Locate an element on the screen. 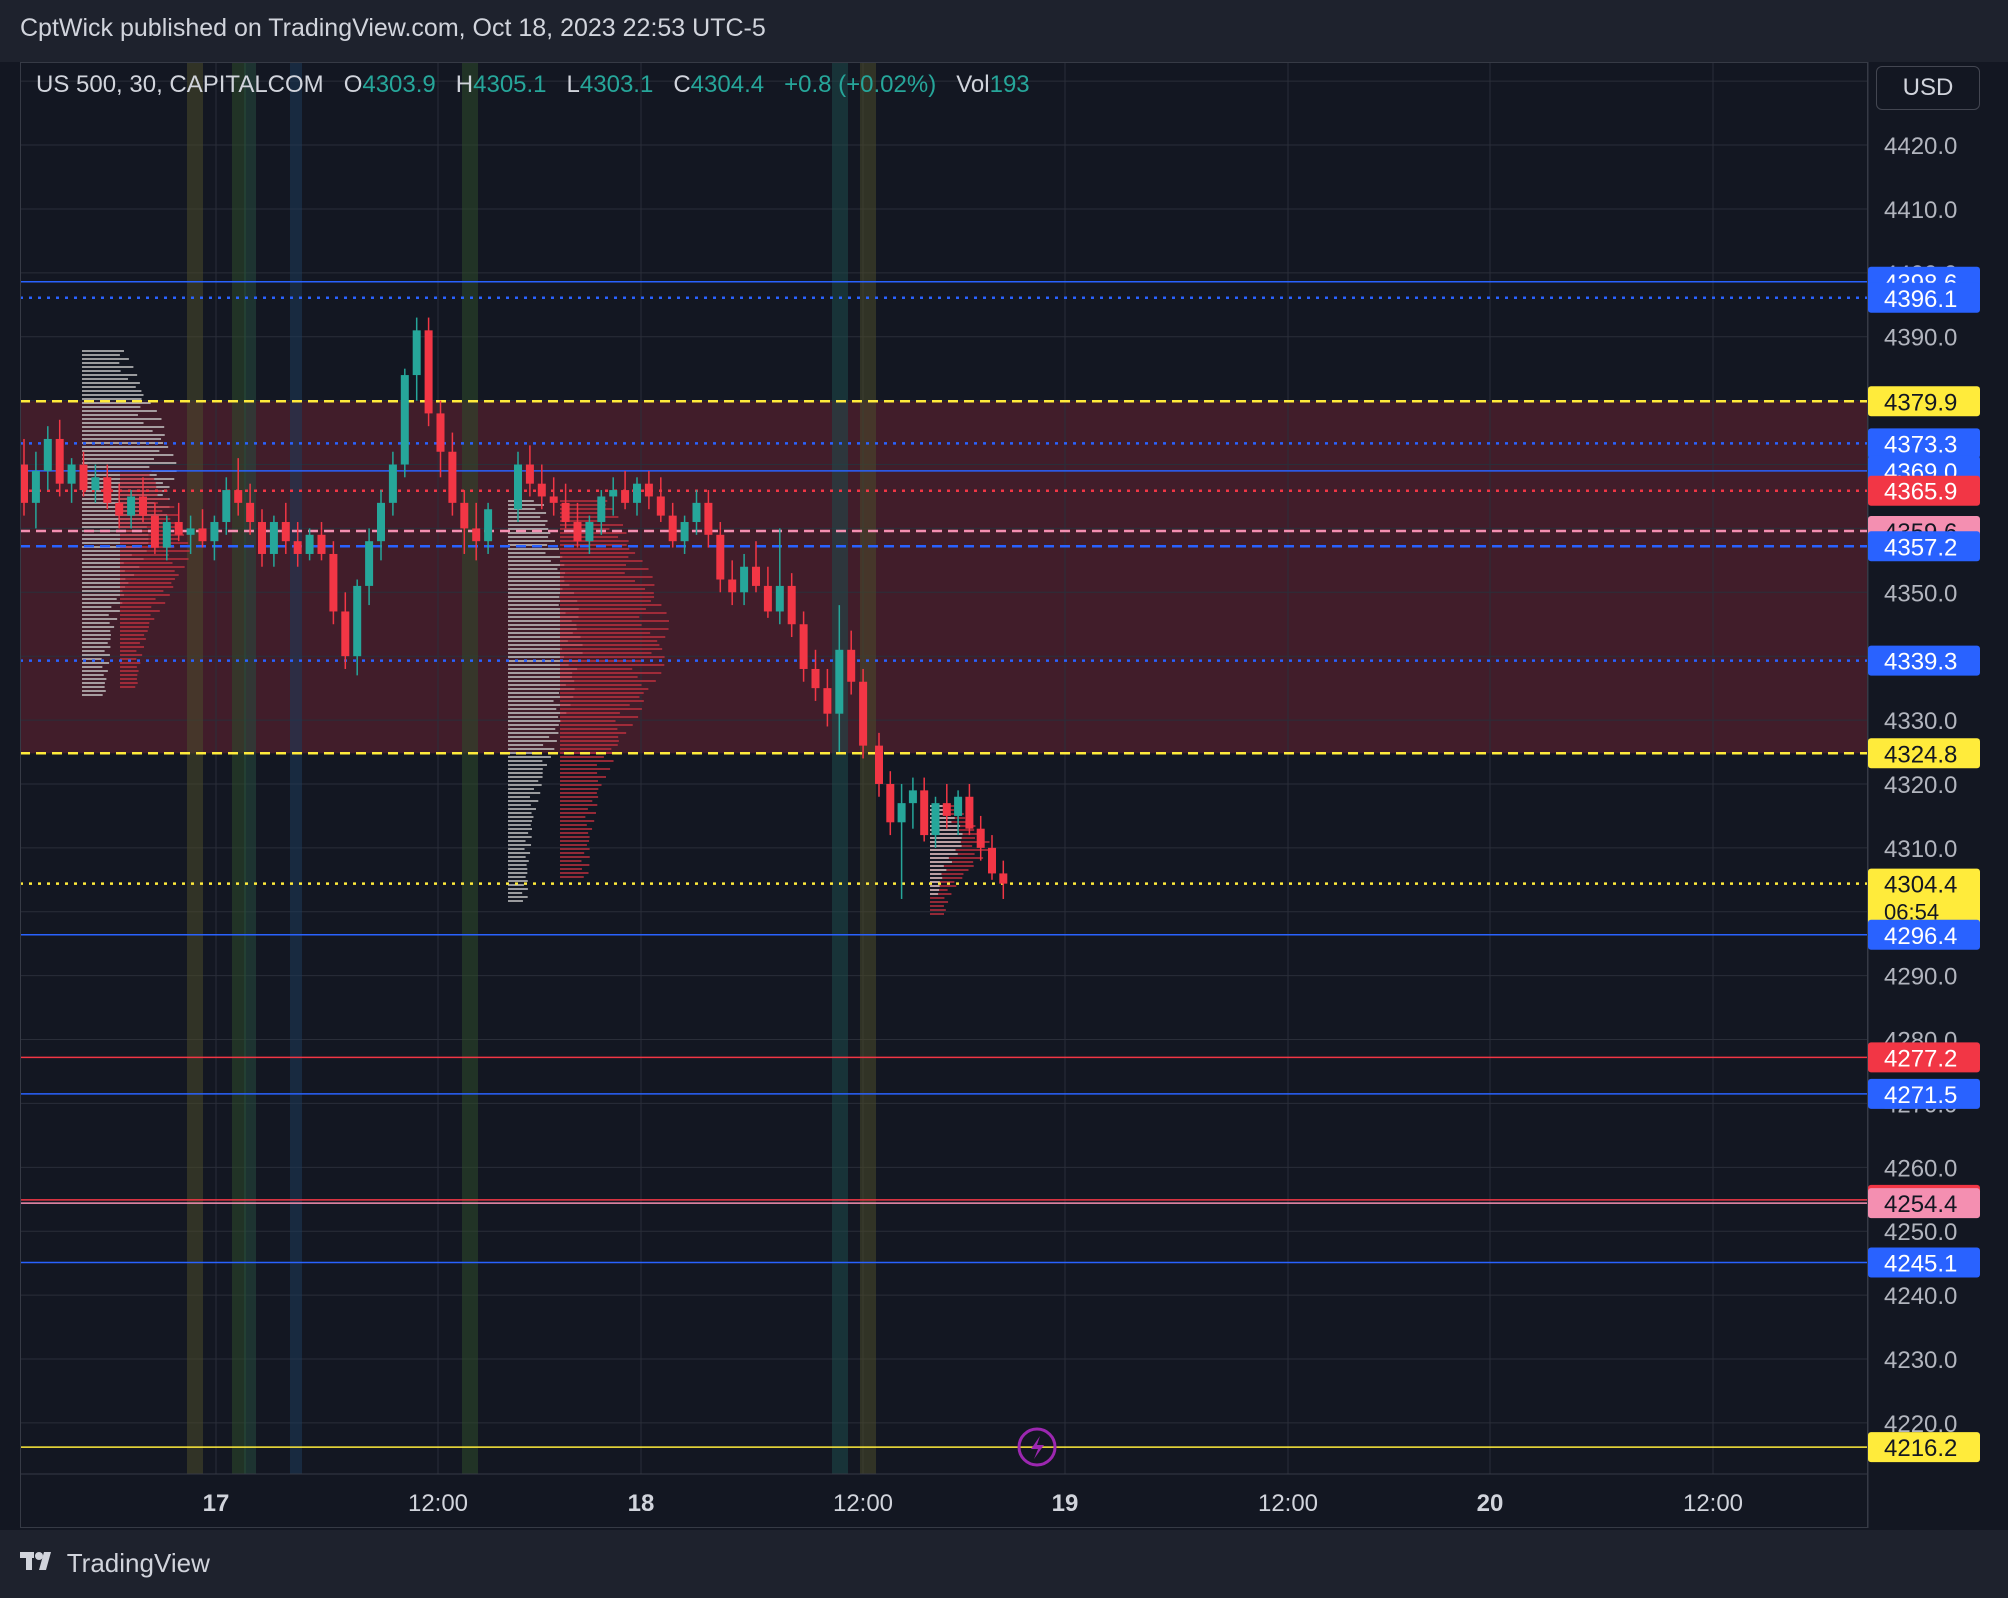 This screenshot has width=2008, height=1598. symbol-name: US 500, 30, CAPITALCOM is located at coordinates (180, 84).